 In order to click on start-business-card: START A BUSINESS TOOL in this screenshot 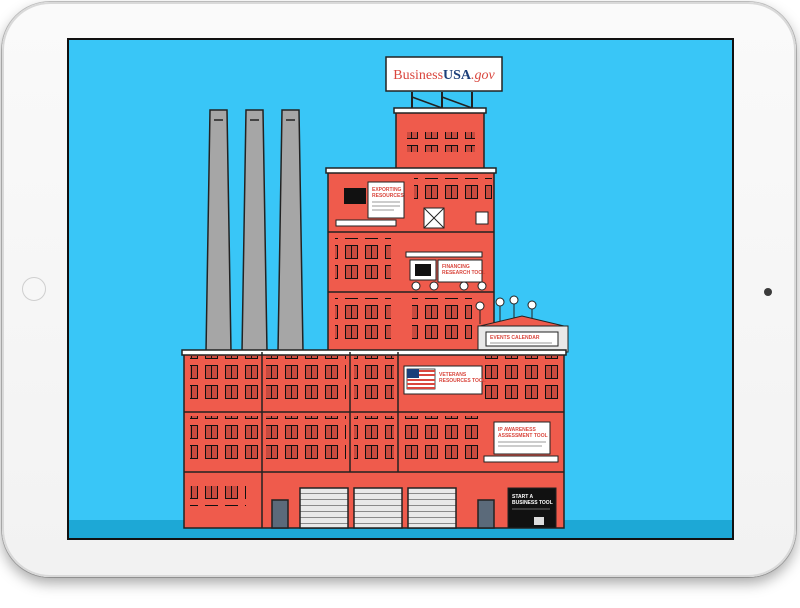, I will do `click(532, 508)`.